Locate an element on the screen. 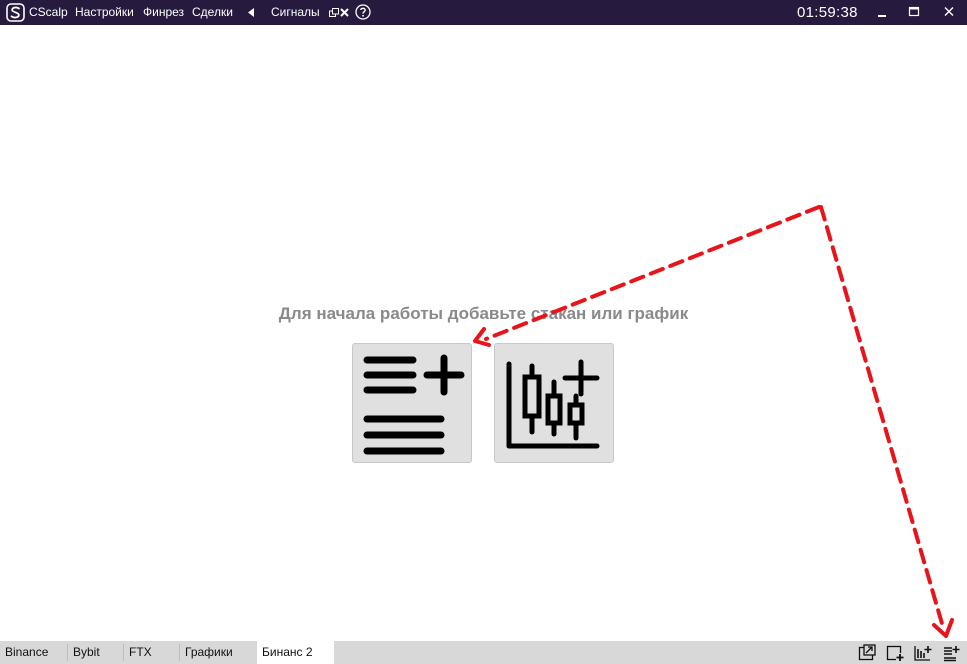  collapse-left-icon is located at coordinates (251, 12).